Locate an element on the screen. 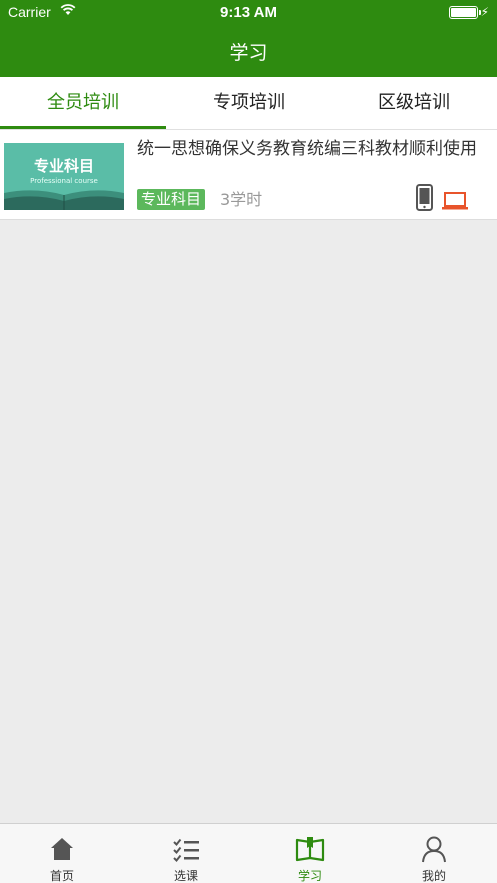  training-tabs: 全员培训 专项培训 区级培训 is located at coordinates (248, 103).